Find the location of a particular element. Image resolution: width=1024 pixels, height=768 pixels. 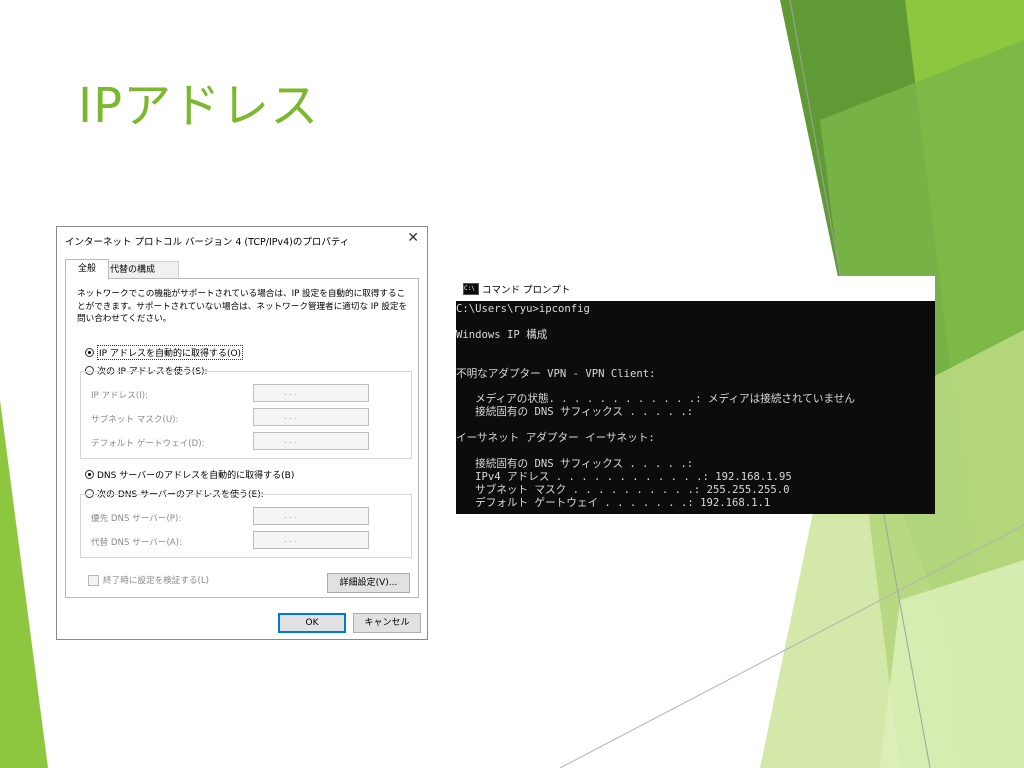

deco-left-triangle is located at coordinates (24, 584).